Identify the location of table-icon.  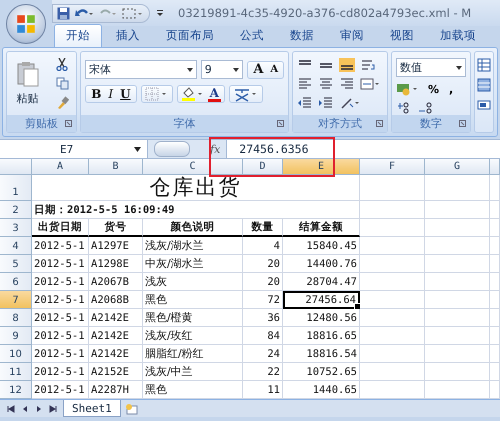
(484, 65).